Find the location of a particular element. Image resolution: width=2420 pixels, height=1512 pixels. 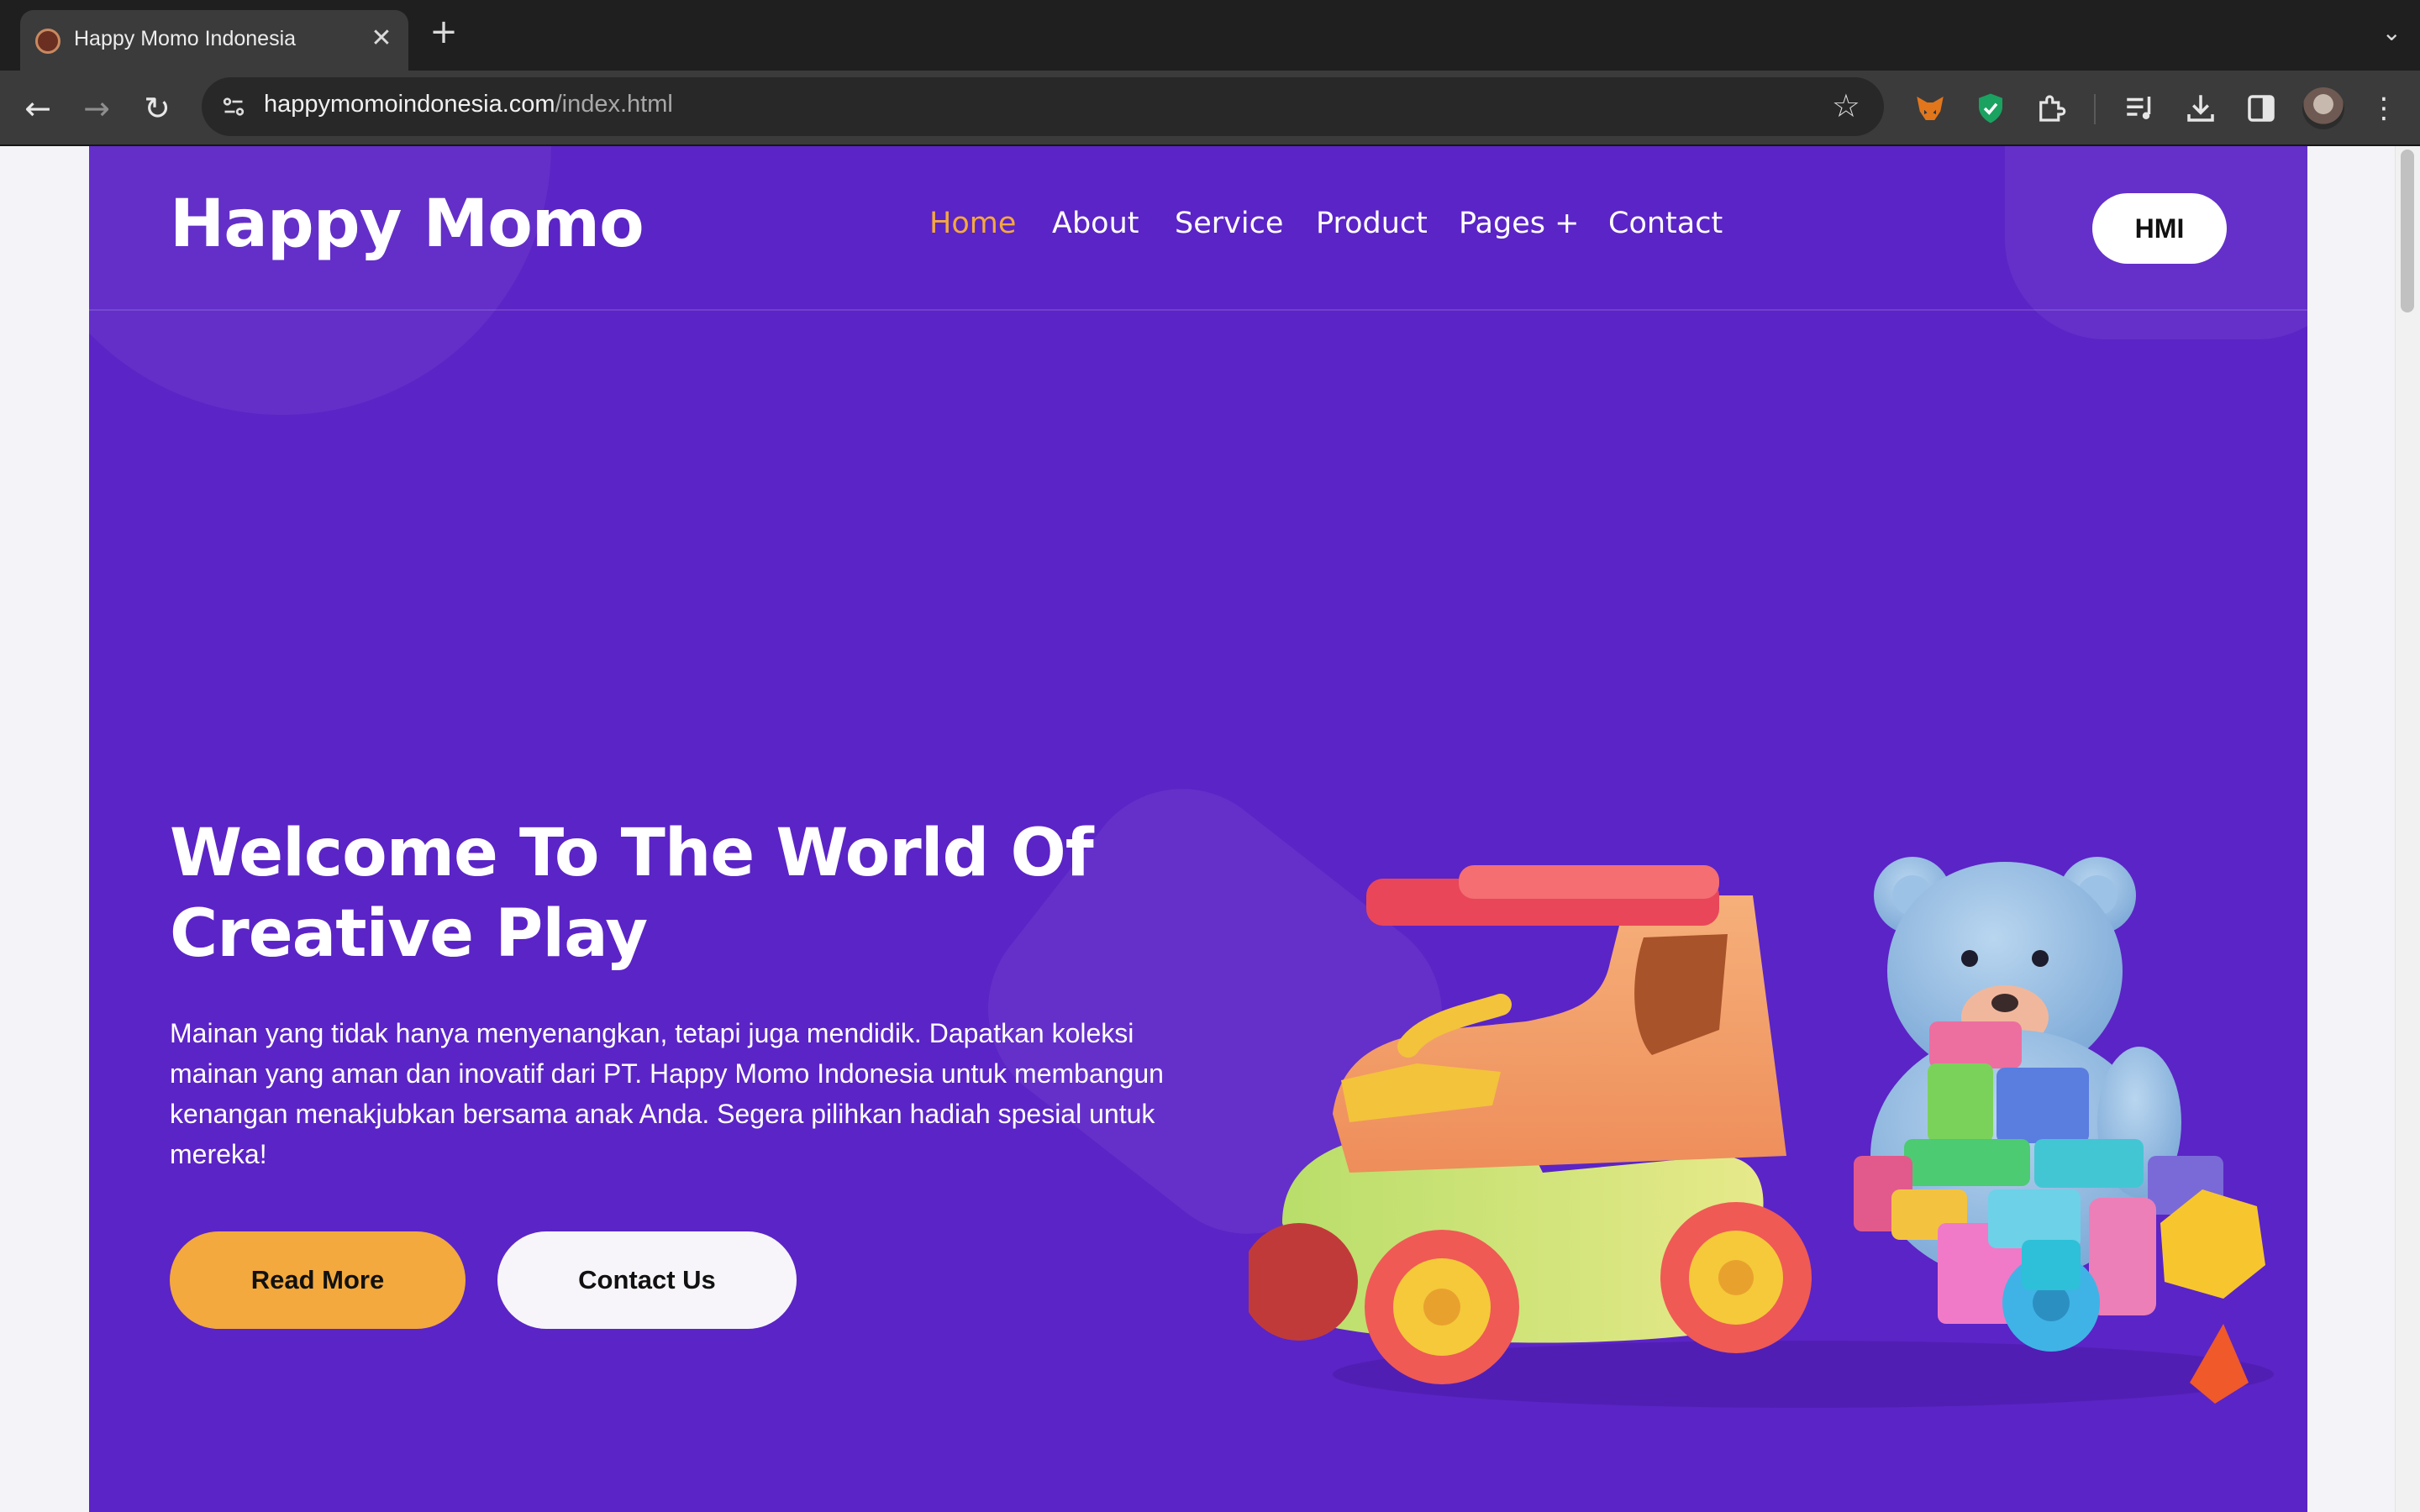

address-bar: happymomoindonesia.com/index.html ☆ is located at coordinates (1043, 106).